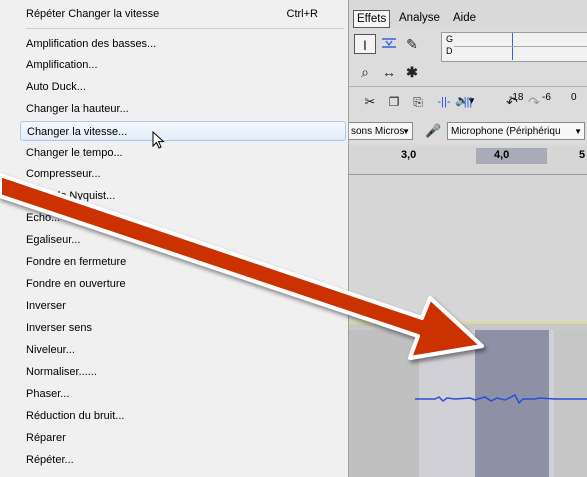  What do you see at coordinates (468, 102) in the screenshot?
I see `silence-icon: |||` at bounding box center [468, 102].